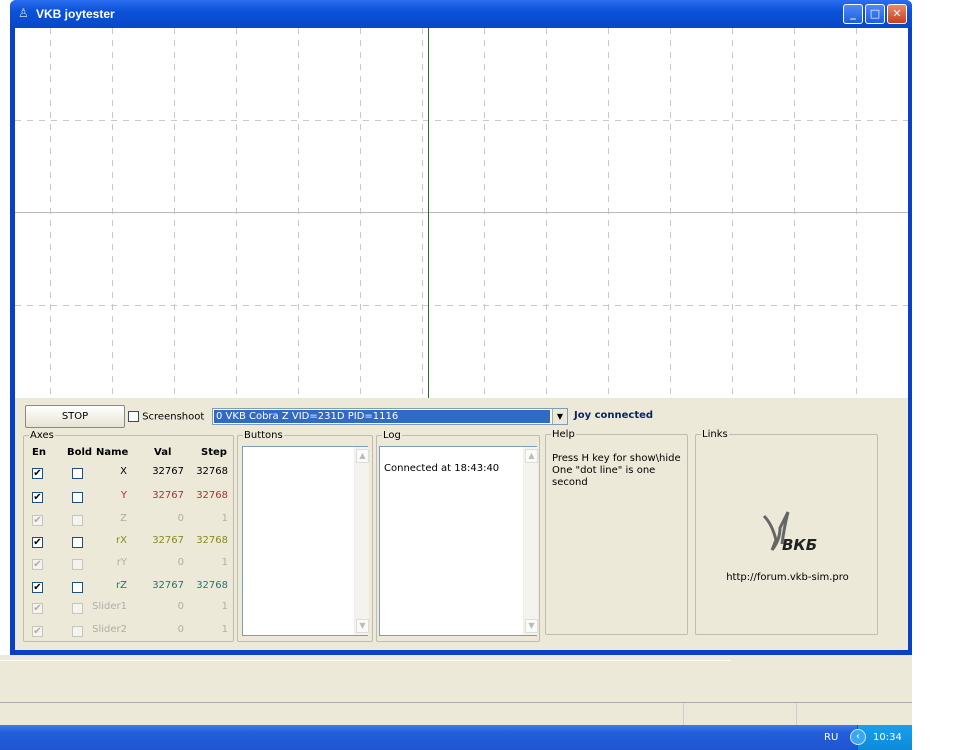 Image resolution: width=956 pixels, height=750 pixels. What do you see at coordinates (795, 535) in the screenshot?
I see `vkb-logo: ВКБ` at bounding box center [795, 535].